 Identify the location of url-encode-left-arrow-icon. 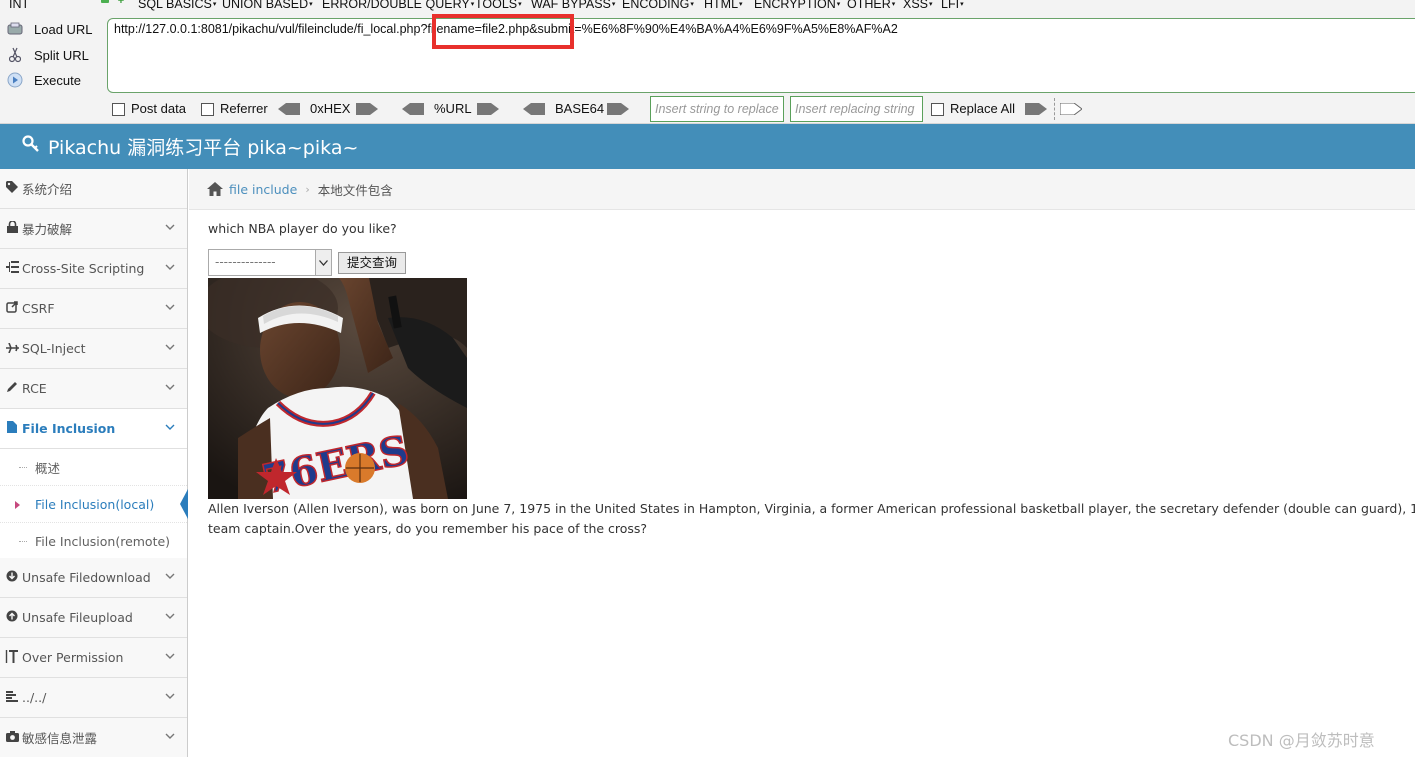
(413, 109).